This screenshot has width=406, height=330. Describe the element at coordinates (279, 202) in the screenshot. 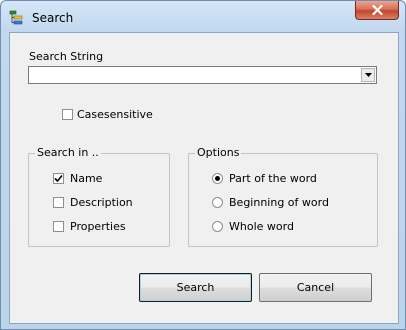

I see `beginning-of-word-label: Beginning of word` at that location.